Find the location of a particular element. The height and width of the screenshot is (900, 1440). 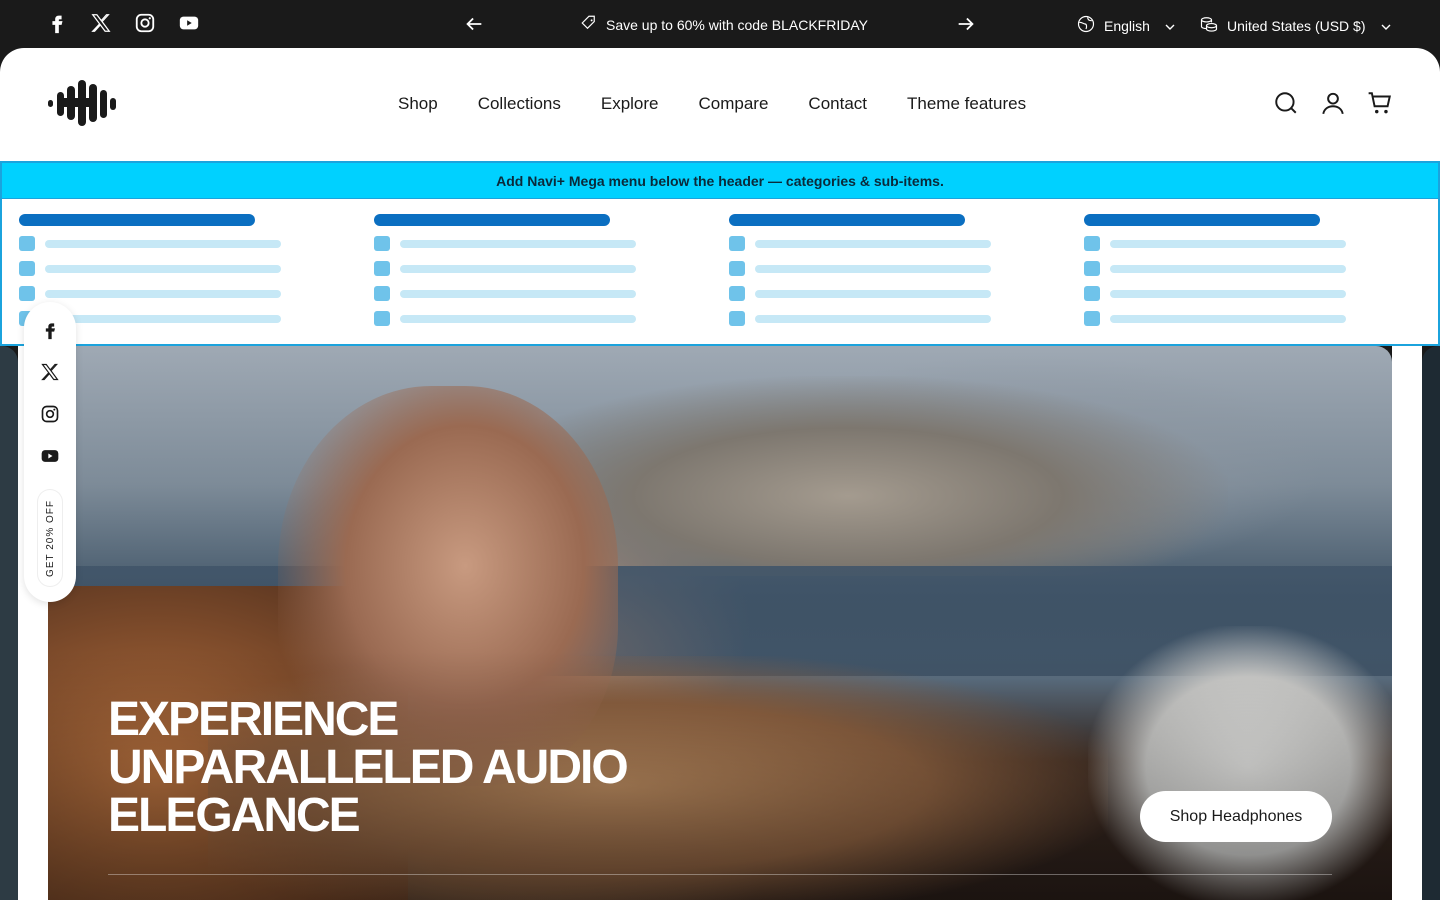

discount-tab: GET 20% OFF is located at coordinates (50, 538).